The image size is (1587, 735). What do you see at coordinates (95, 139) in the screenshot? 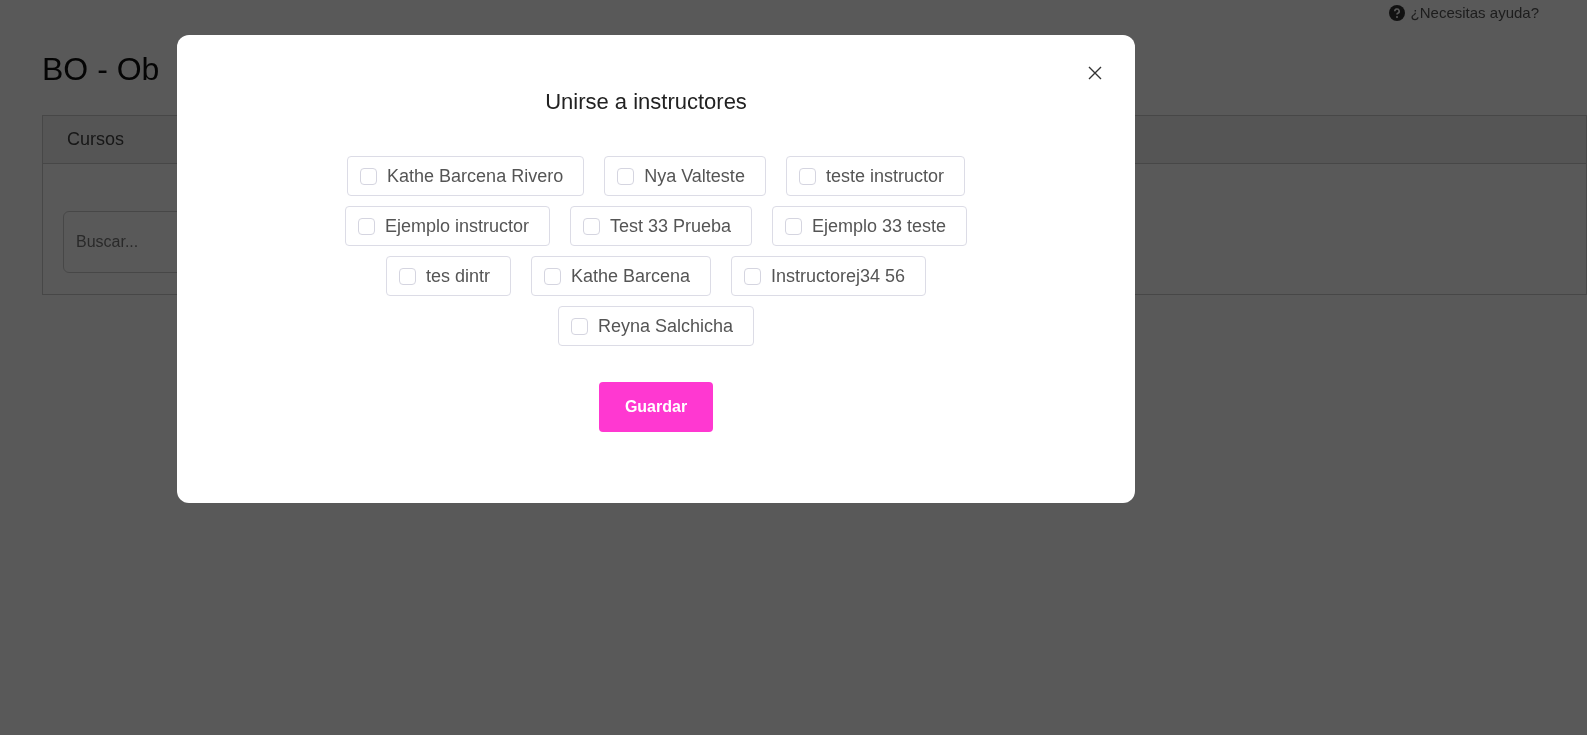
I see `card-header: Cursos` at bounding box center [95, 139].